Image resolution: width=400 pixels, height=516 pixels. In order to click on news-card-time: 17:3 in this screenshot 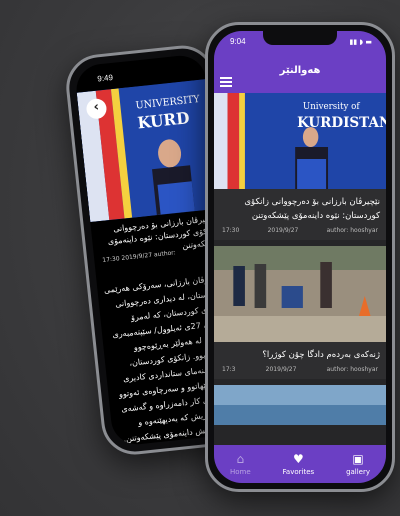, I will do `click(229, 369)`.